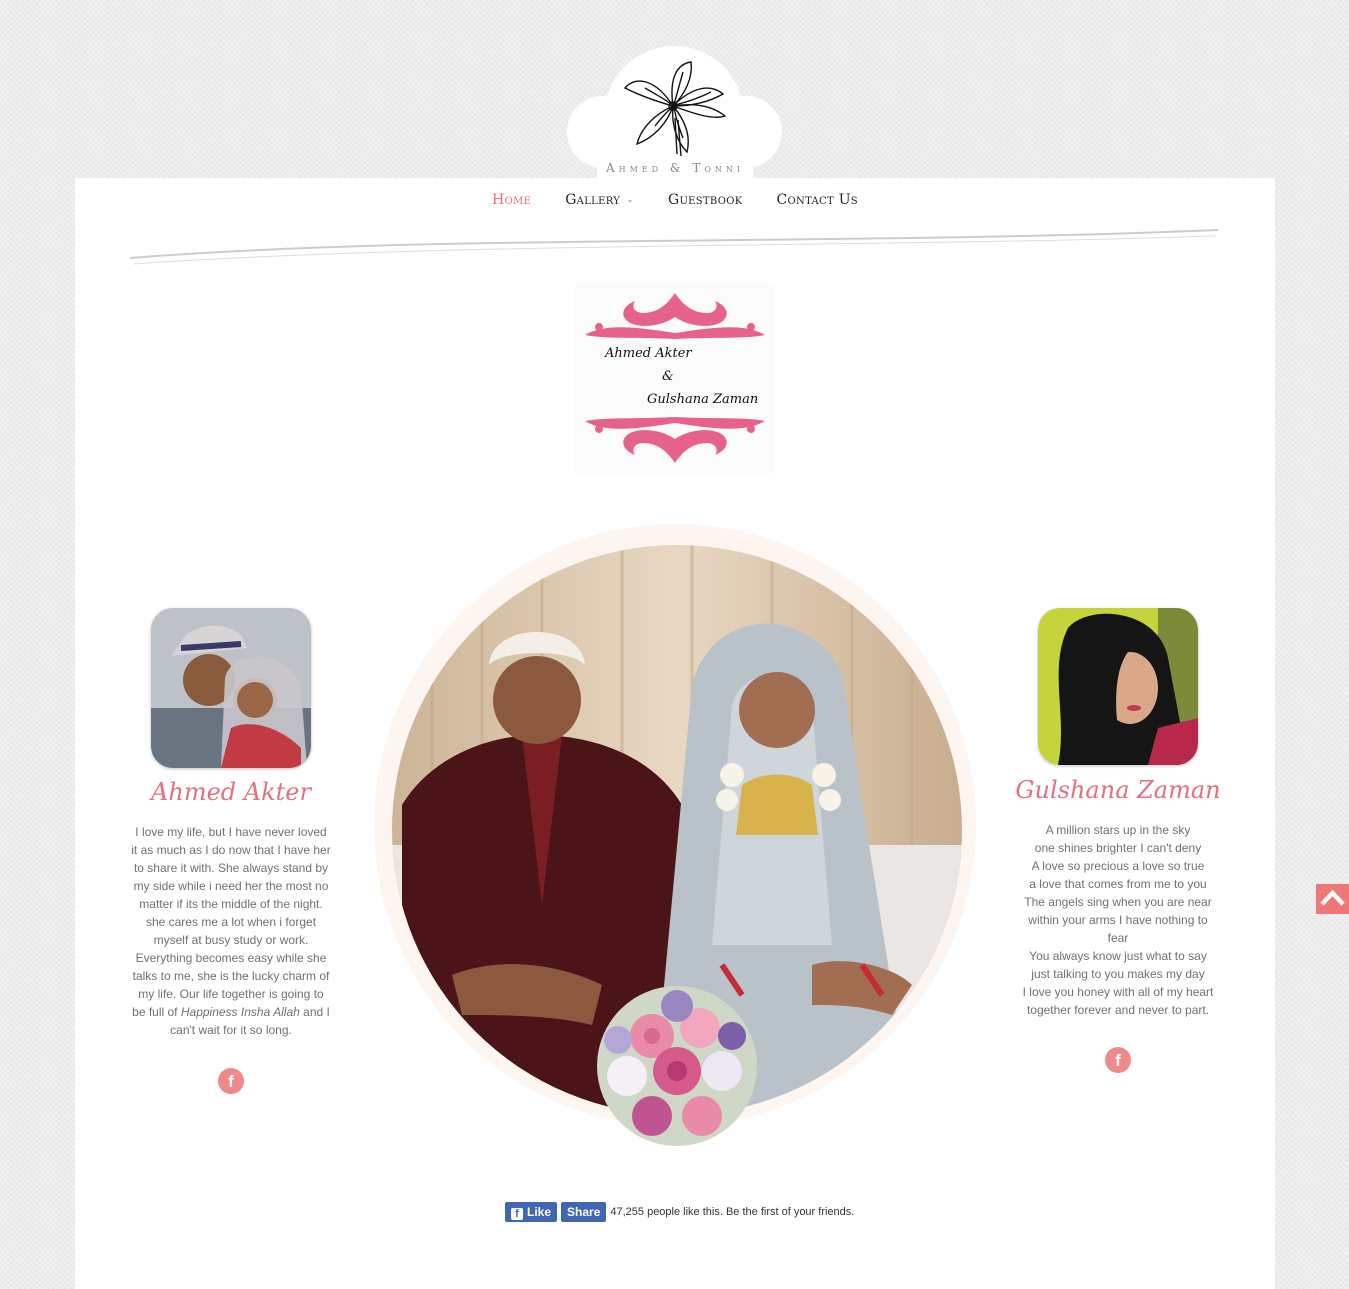  I want to click on site-logo: Ahmed & Tonni, so click(675, 115).